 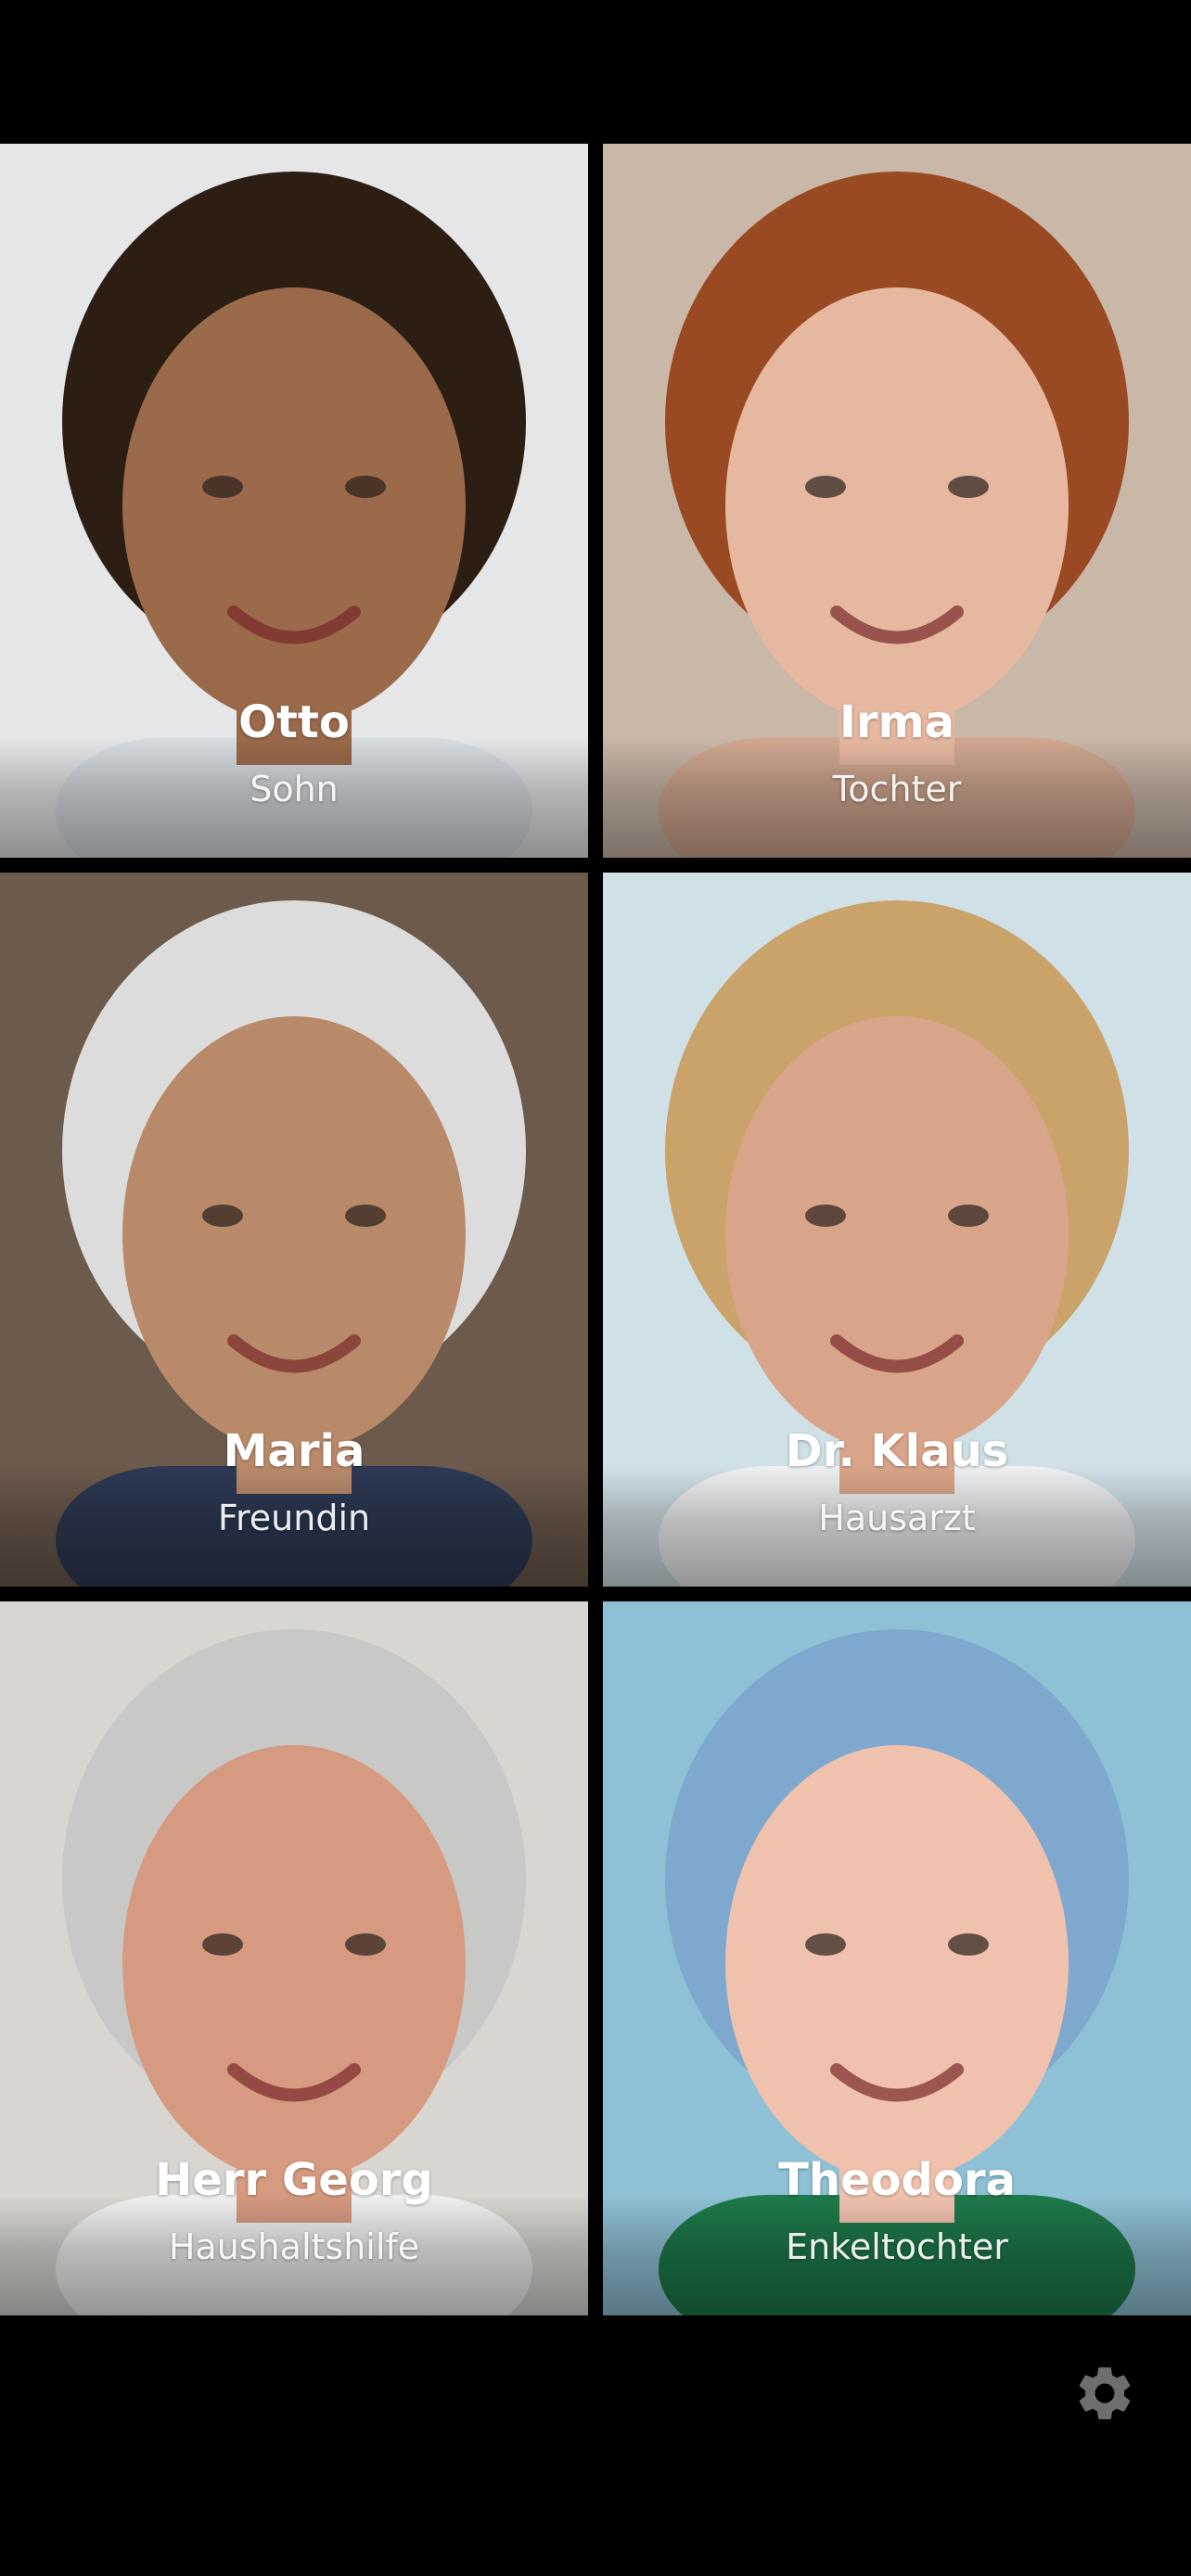 I want to click on contact-role: Hausarzt, so click(x=897, y=1518).